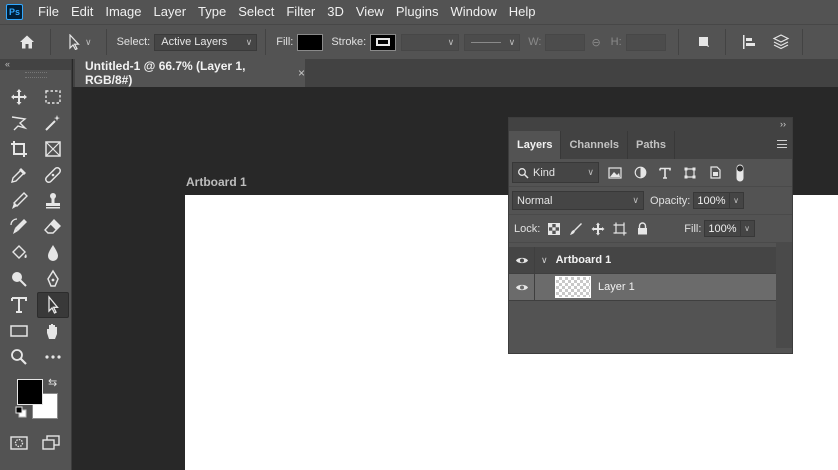 The height and width of the screenshot is (470, 838). Describe the element at coordinates (35, 64) in the screenshot. I see `collapse-panel-icon: «` at that location.